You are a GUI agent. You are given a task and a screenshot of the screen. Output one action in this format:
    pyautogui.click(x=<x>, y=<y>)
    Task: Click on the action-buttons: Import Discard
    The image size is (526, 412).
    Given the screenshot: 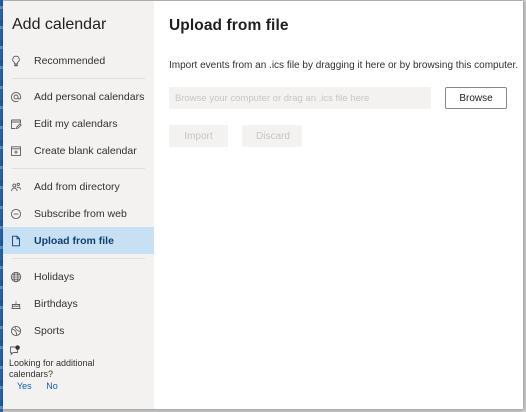 What is the action you would take?
    pyautogui.click(x=346, y=136)
    